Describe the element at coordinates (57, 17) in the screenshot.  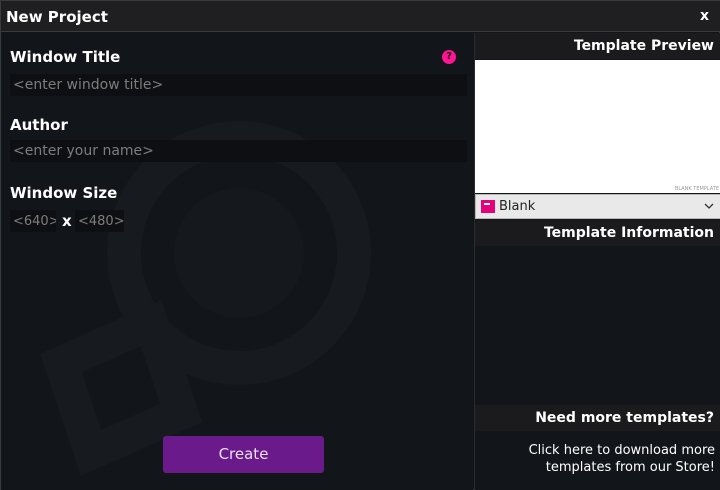
I see `window-title: New Project` at that location.